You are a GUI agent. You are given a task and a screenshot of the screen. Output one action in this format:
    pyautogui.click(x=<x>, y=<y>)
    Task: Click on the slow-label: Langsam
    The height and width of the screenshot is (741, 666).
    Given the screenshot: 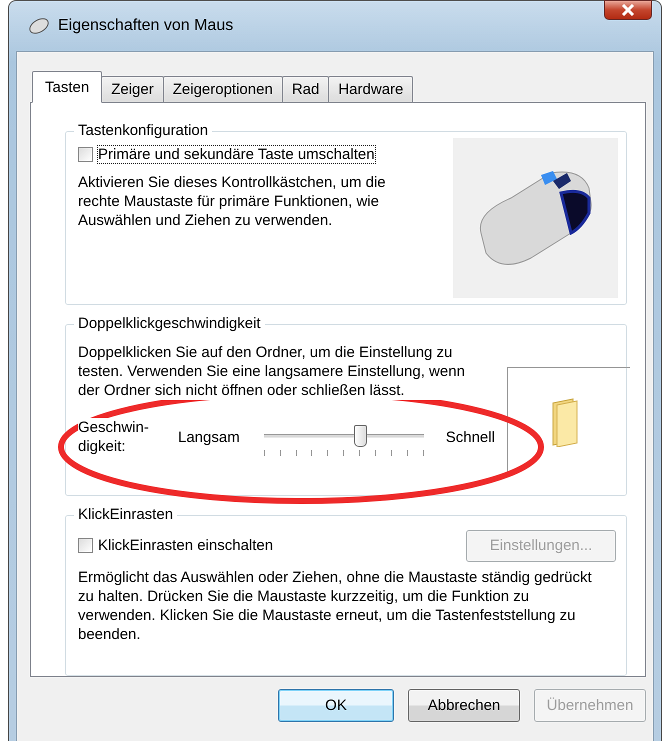 What is the action you would take?
    pyautogui.click(x=209, y=437)
    